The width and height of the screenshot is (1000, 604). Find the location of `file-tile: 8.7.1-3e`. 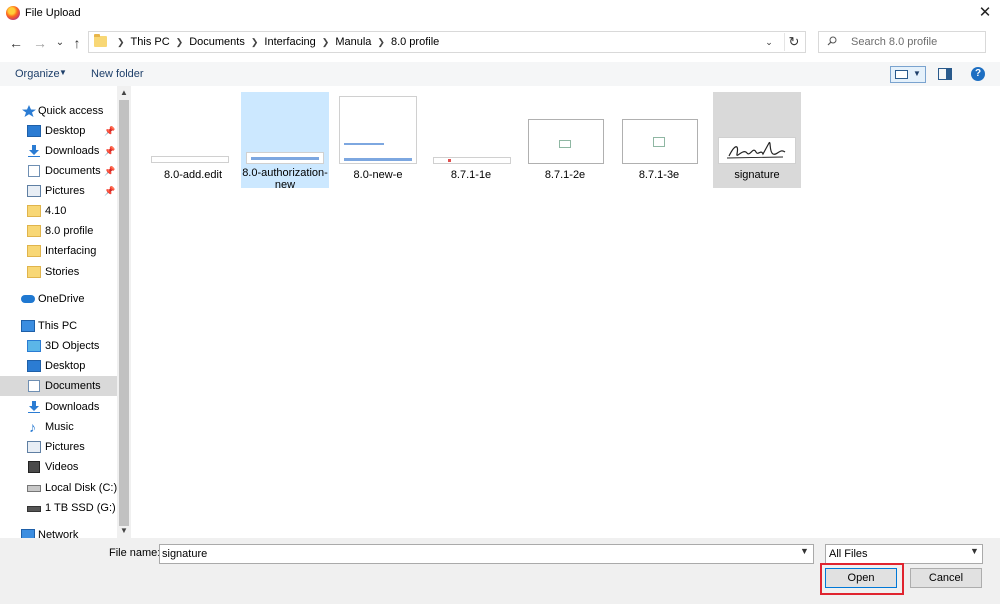

file-tile: 8.7.1-3e is located at coordinates (659, 140).